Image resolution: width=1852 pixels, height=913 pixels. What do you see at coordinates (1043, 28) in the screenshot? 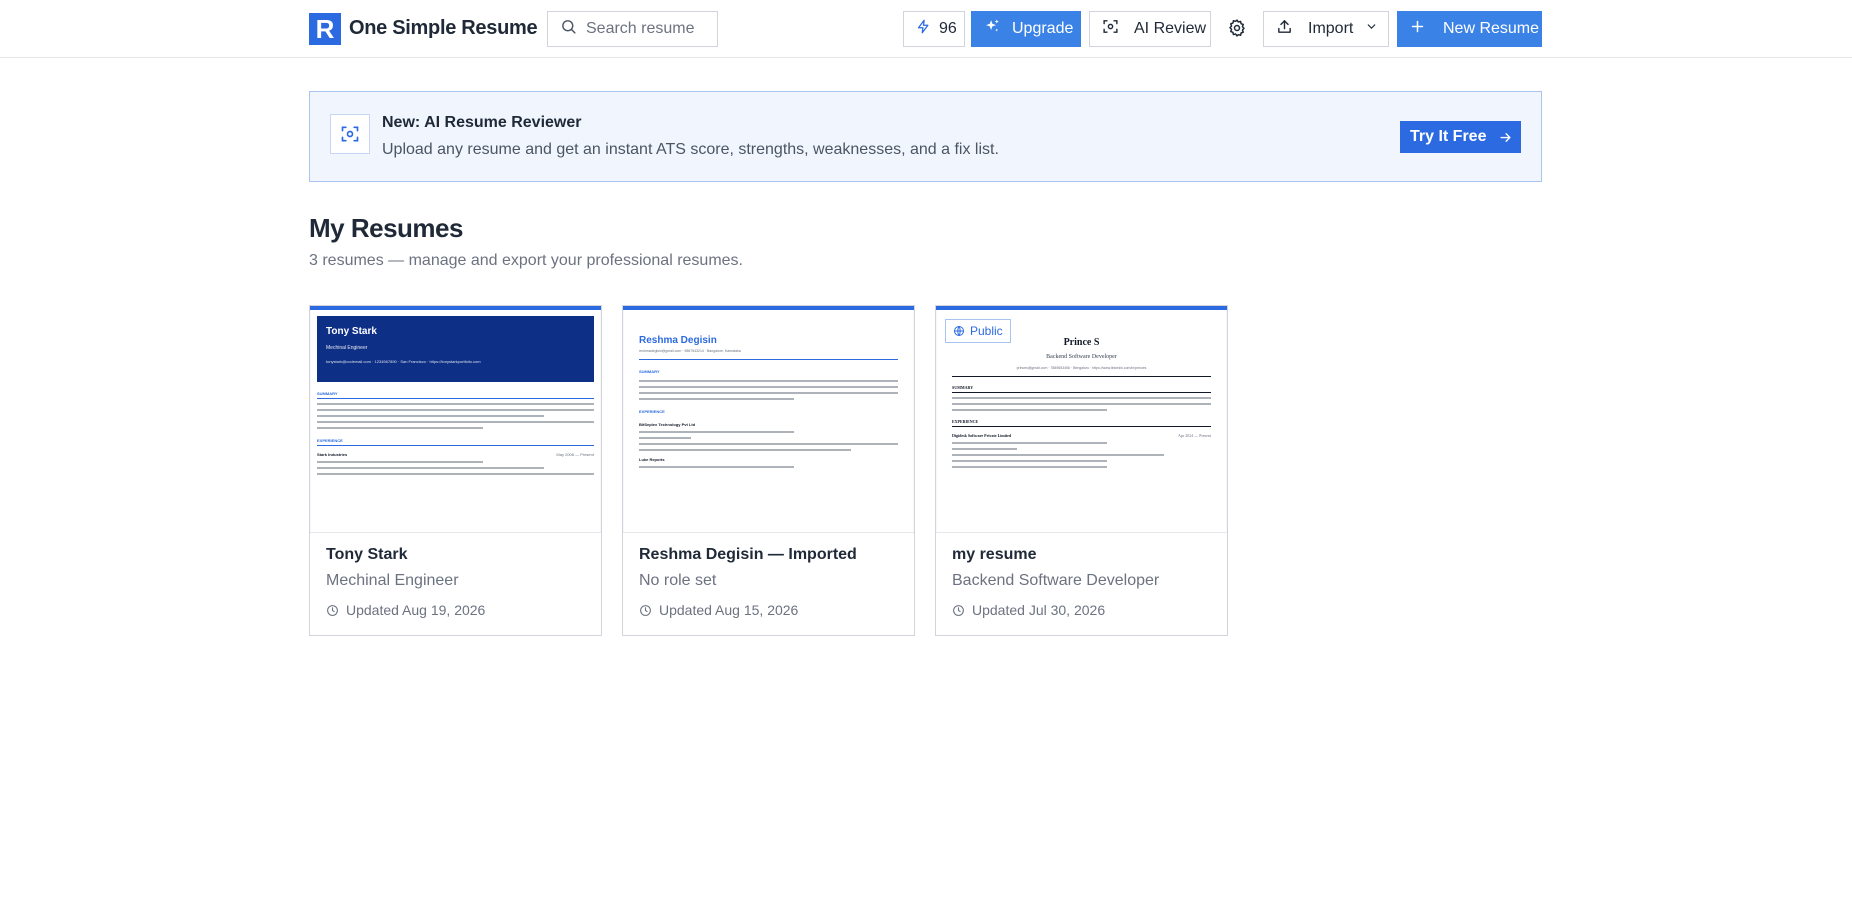
I see `upgrade-label: Upgrade` at bounding box center [1043, 28].